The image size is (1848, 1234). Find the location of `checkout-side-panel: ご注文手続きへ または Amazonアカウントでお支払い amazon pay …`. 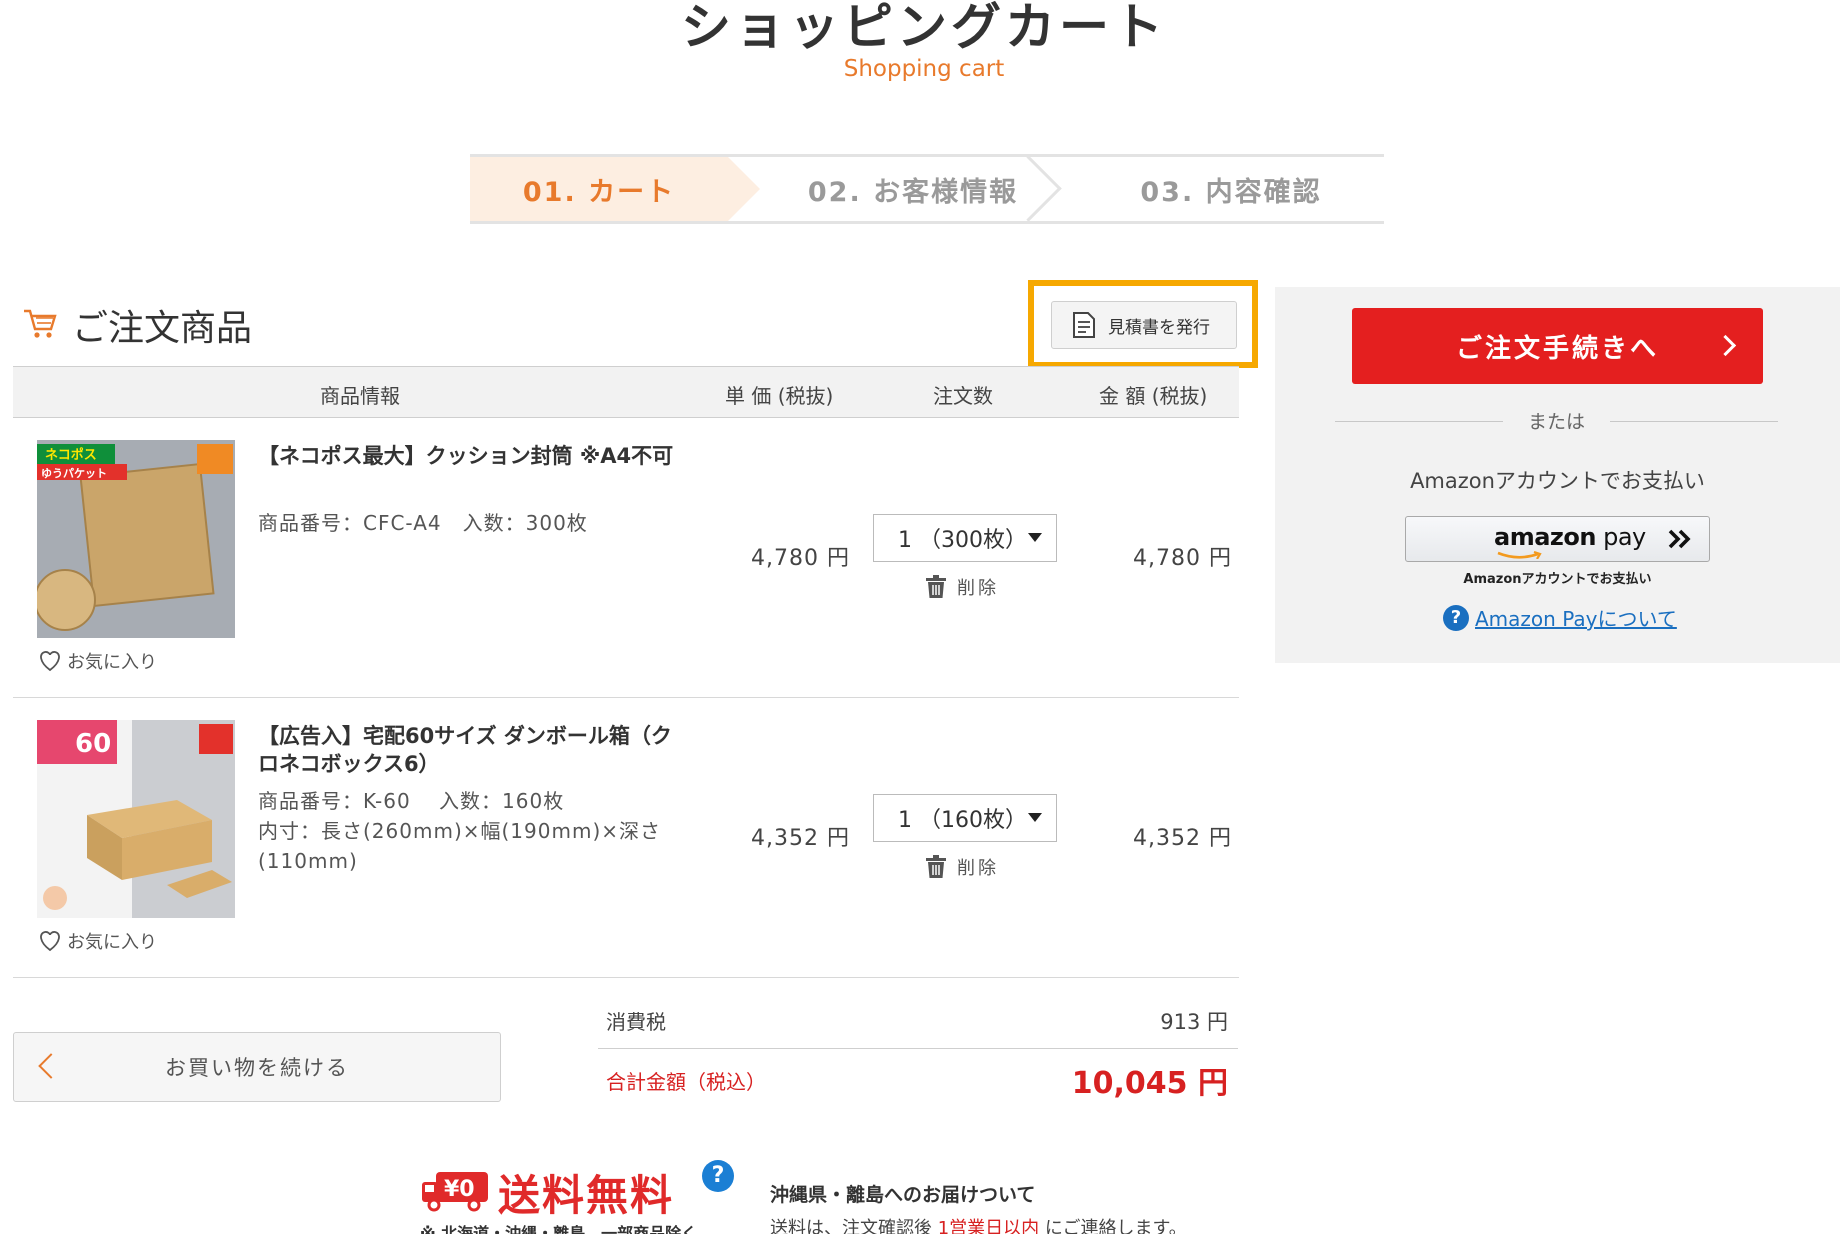

checkout-side-panel: ご注文手続きへ または Amazonアカウントでお支払い amazon pay … is located at coordinates (1557, 475).